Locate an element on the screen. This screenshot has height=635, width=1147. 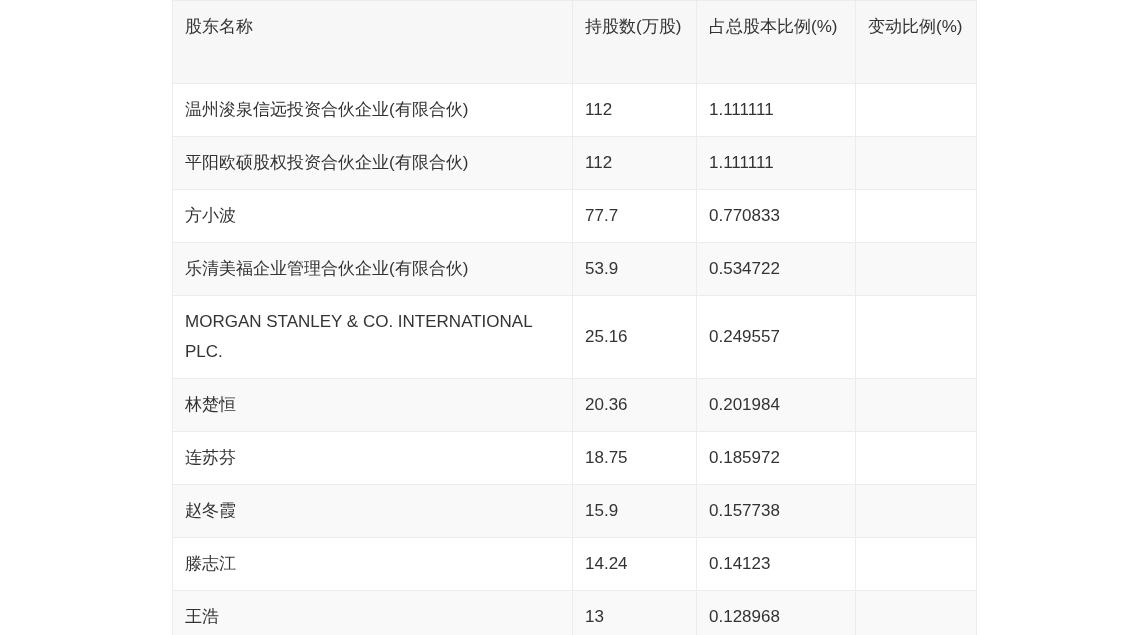
table-cell: 王浩 is located at coordinates (372, 612).